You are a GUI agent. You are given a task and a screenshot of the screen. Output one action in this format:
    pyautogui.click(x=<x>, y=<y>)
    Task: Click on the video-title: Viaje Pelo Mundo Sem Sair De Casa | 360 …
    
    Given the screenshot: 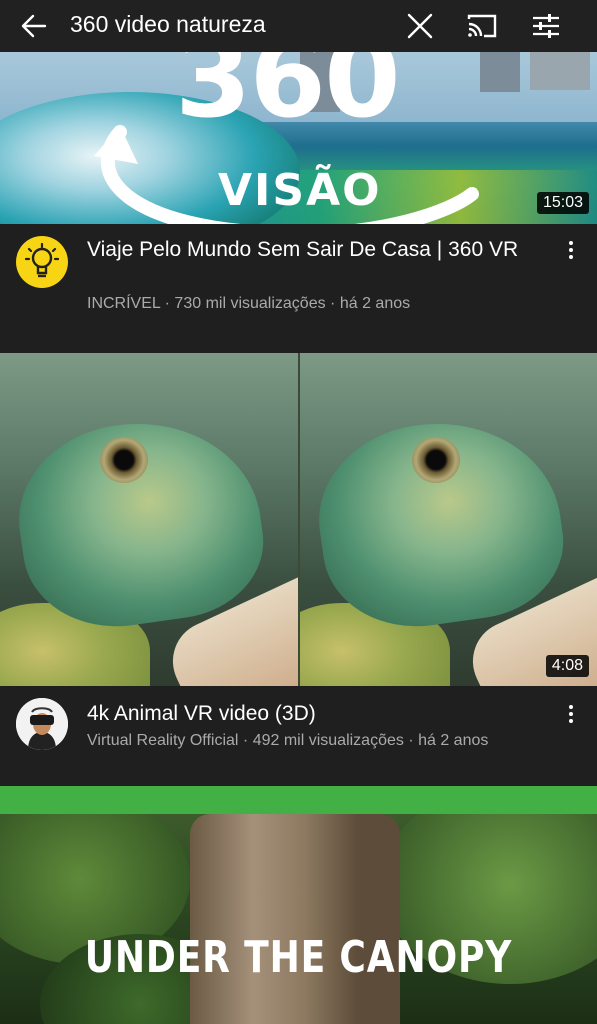 What is the action you would take?
    pyautogui.click(x=312, y=250)
    